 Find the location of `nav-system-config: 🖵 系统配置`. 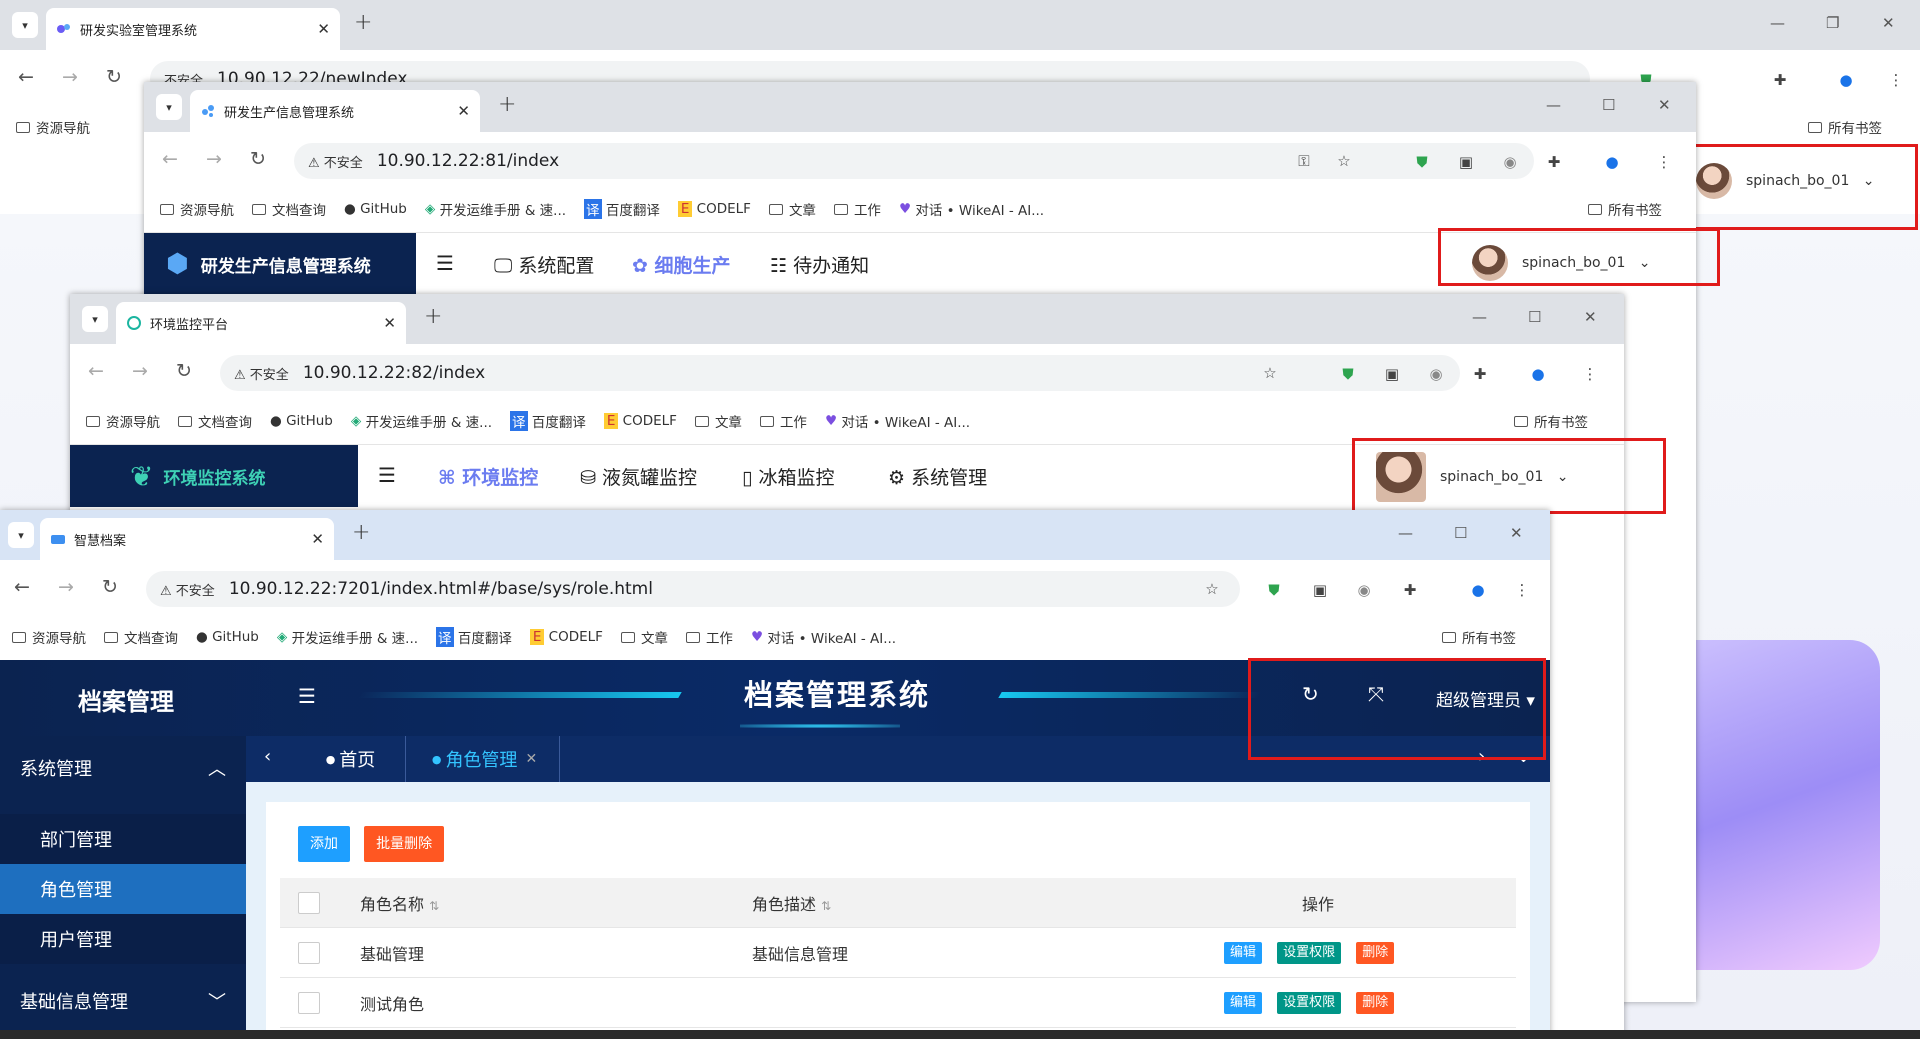

nav-system-config: 🖵 系统配置 is located at coordinates (544, 264).